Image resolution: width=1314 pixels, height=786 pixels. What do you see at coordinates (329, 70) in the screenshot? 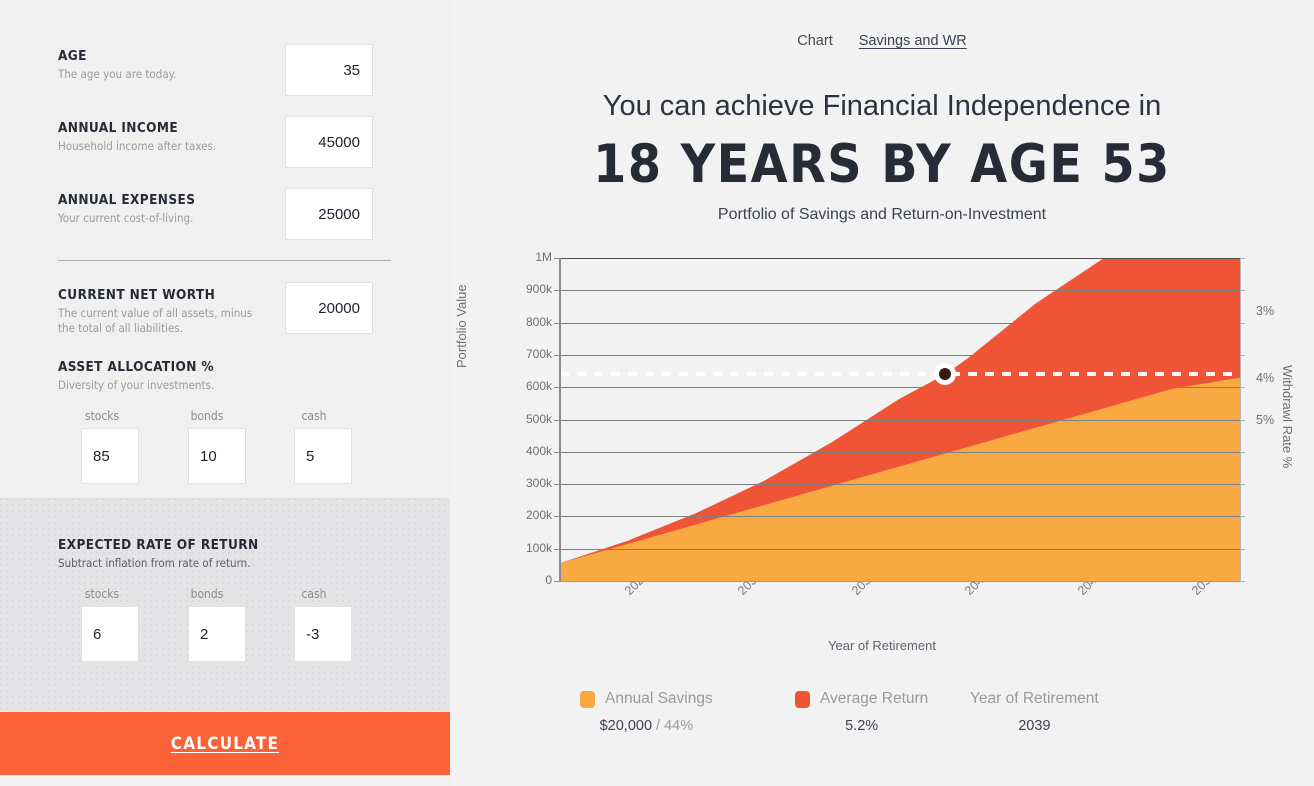
I see `age-input: 35` at bounding box center [329, 70].